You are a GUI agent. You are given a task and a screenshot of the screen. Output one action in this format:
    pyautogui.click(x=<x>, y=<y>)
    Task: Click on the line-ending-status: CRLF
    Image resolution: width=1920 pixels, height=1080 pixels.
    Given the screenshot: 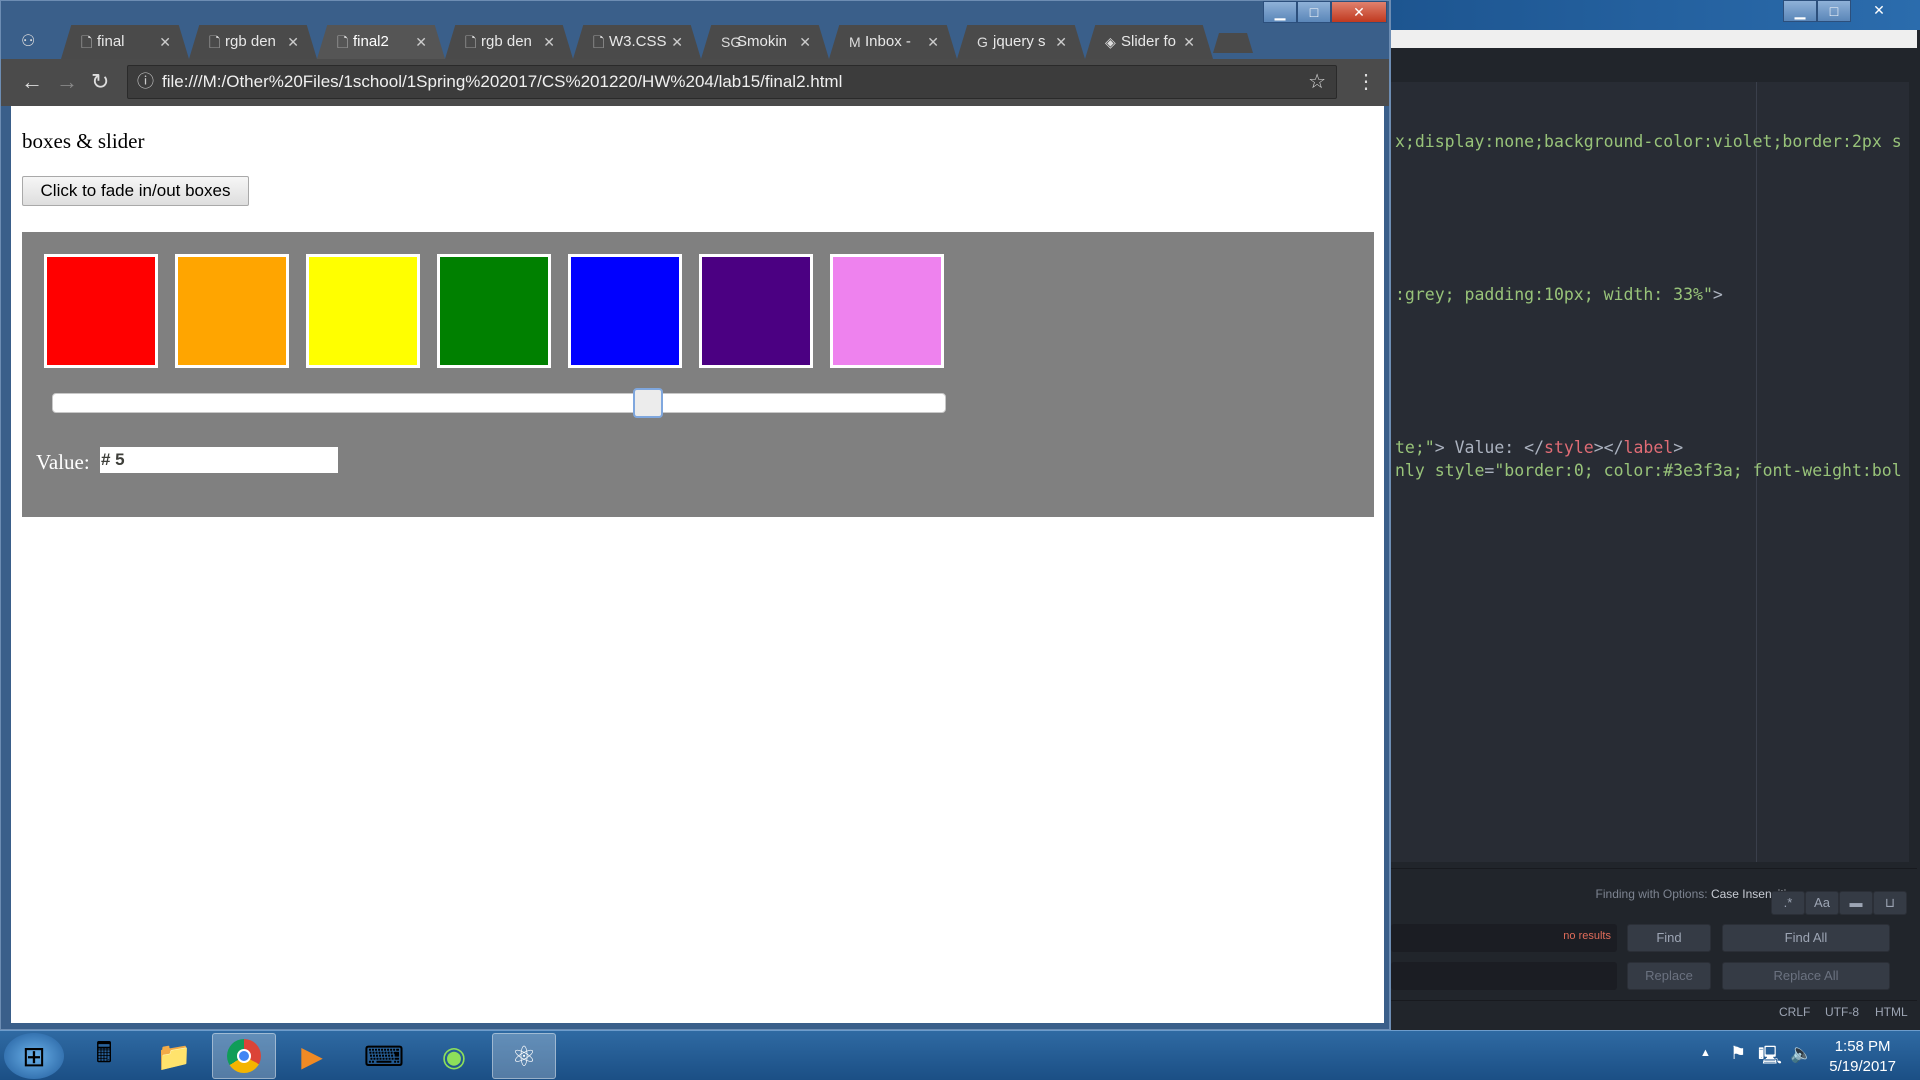 What is the action you would take?
    pyautogui.click(x=1794, y=1012)
    